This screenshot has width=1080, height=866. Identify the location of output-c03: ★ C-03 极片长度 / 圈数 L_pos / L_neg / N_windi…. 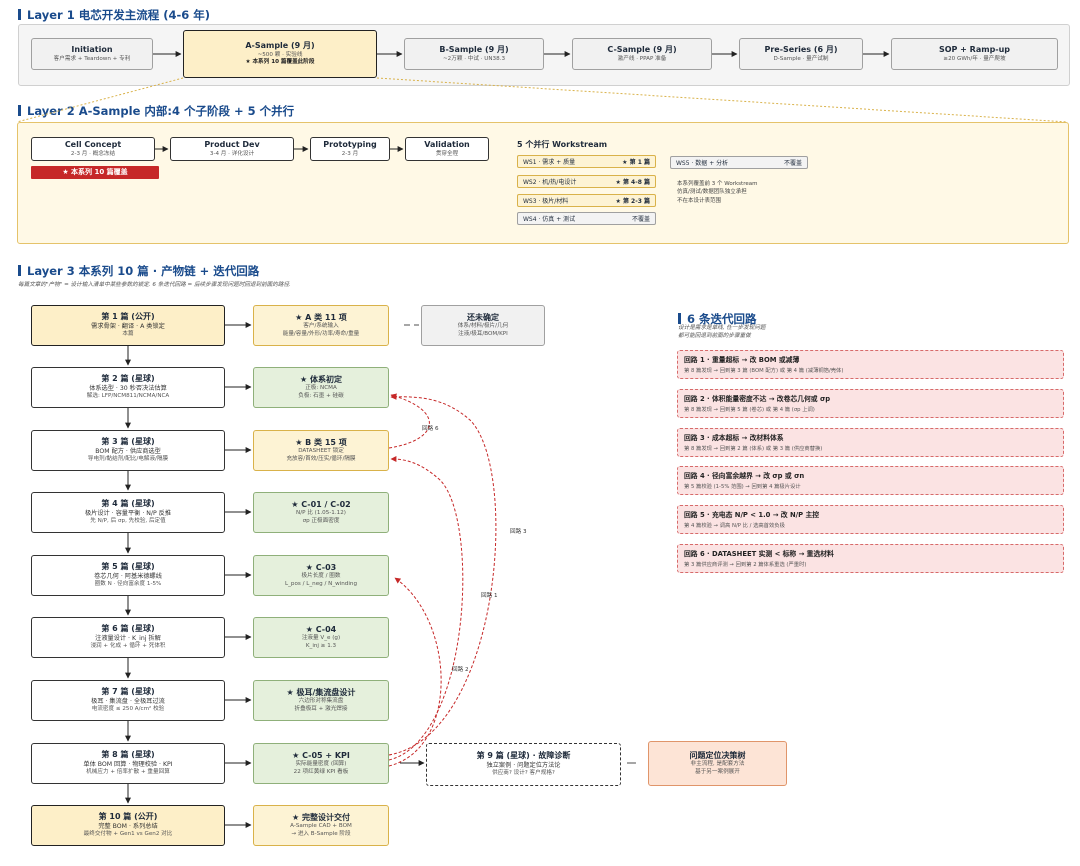
(321, 575).